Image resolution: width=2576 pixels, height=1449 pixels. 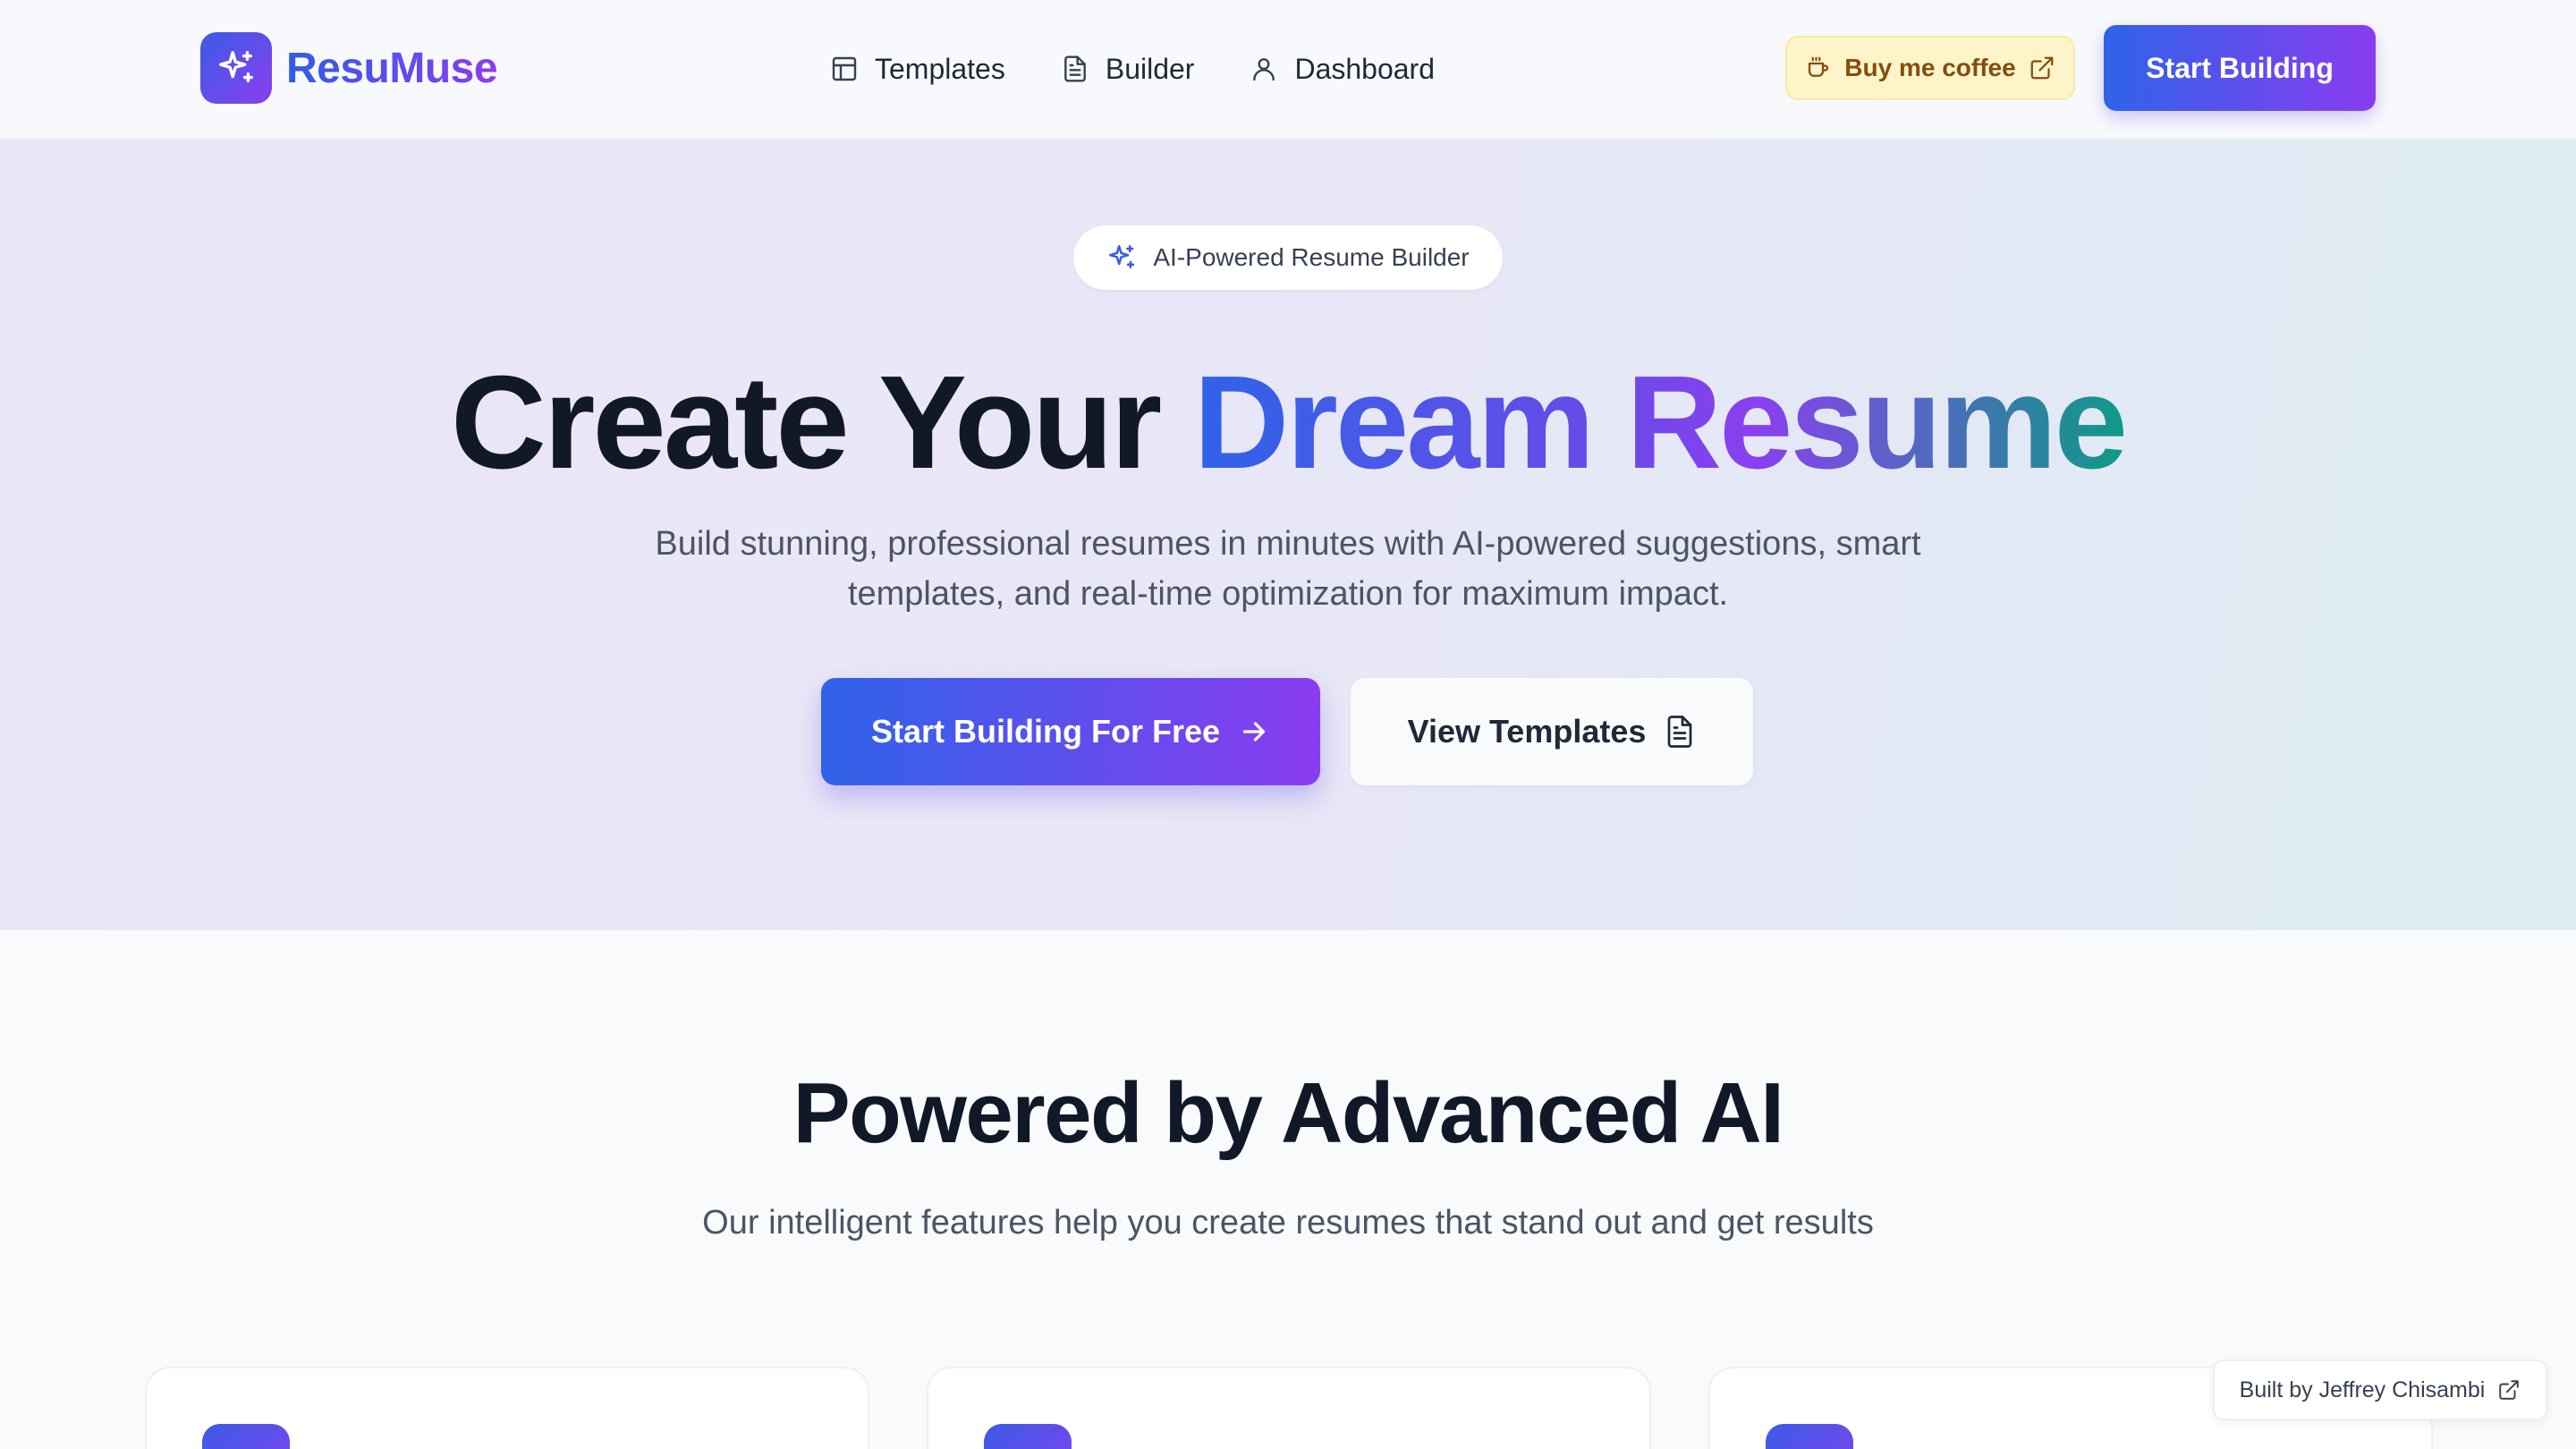 I want to click on logo-link: ResuMuse, so click(x=349, y=68).